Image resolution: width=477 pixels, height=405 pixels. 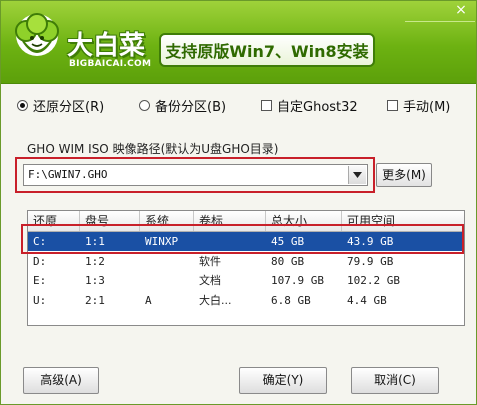 I want to click on image-path-label: GHO WIM ISO 映像路径(默认为U盘GHO目录), so click(x=153, y=149).